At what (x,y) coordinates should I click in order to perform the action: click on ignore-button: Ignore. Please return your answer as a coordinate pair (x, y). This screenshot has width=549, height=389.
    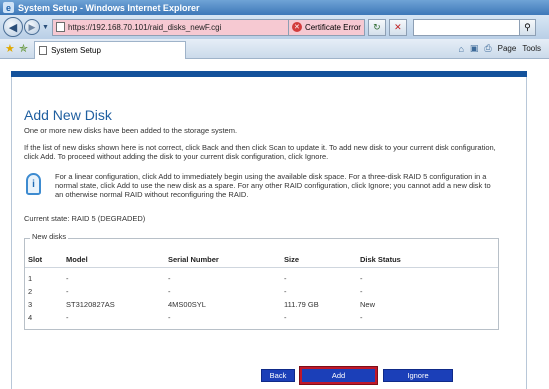
    Looking at the image, I should click on (418, 375).